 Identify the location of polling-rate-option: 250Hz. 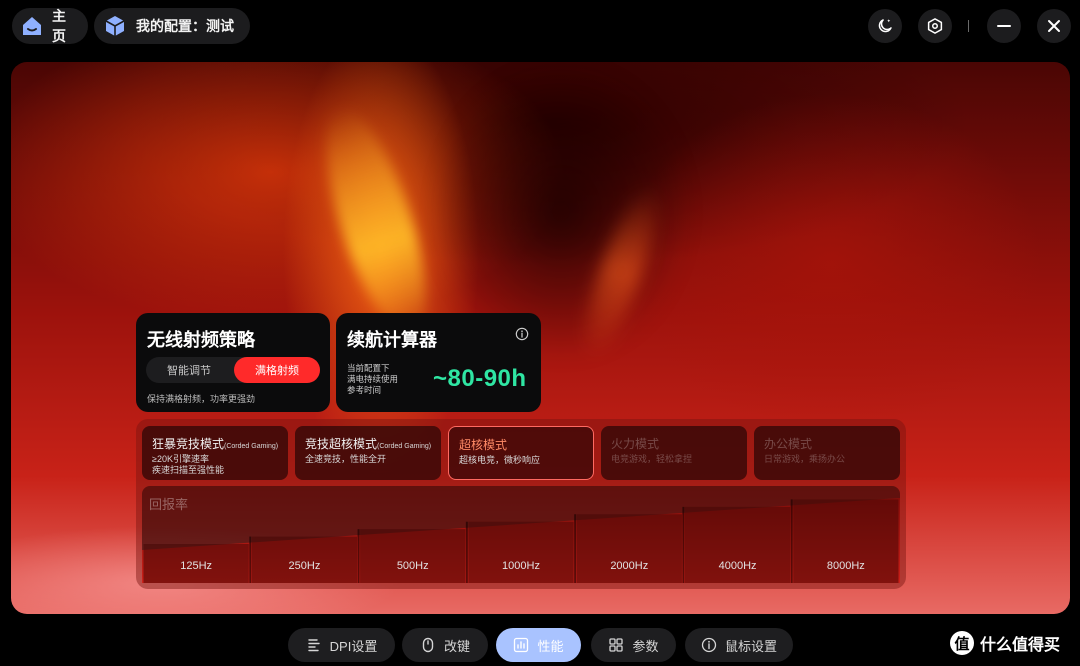
(303, 559).